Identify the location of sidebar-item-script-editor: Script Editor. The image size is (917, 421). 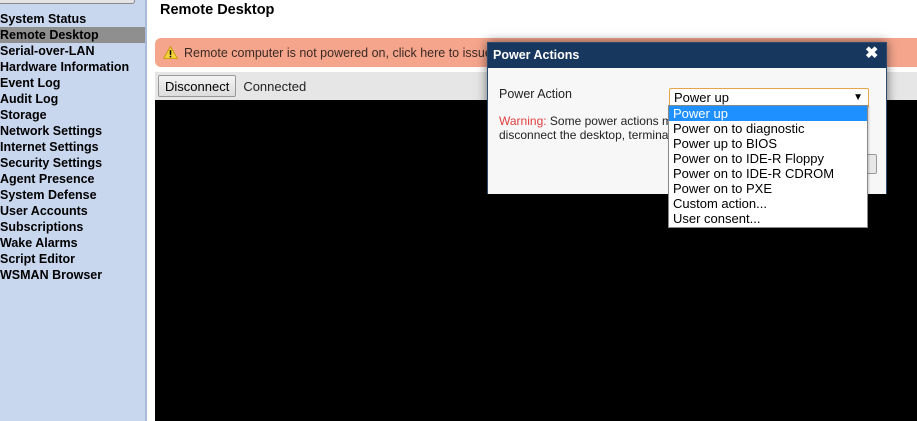
(72, 259).